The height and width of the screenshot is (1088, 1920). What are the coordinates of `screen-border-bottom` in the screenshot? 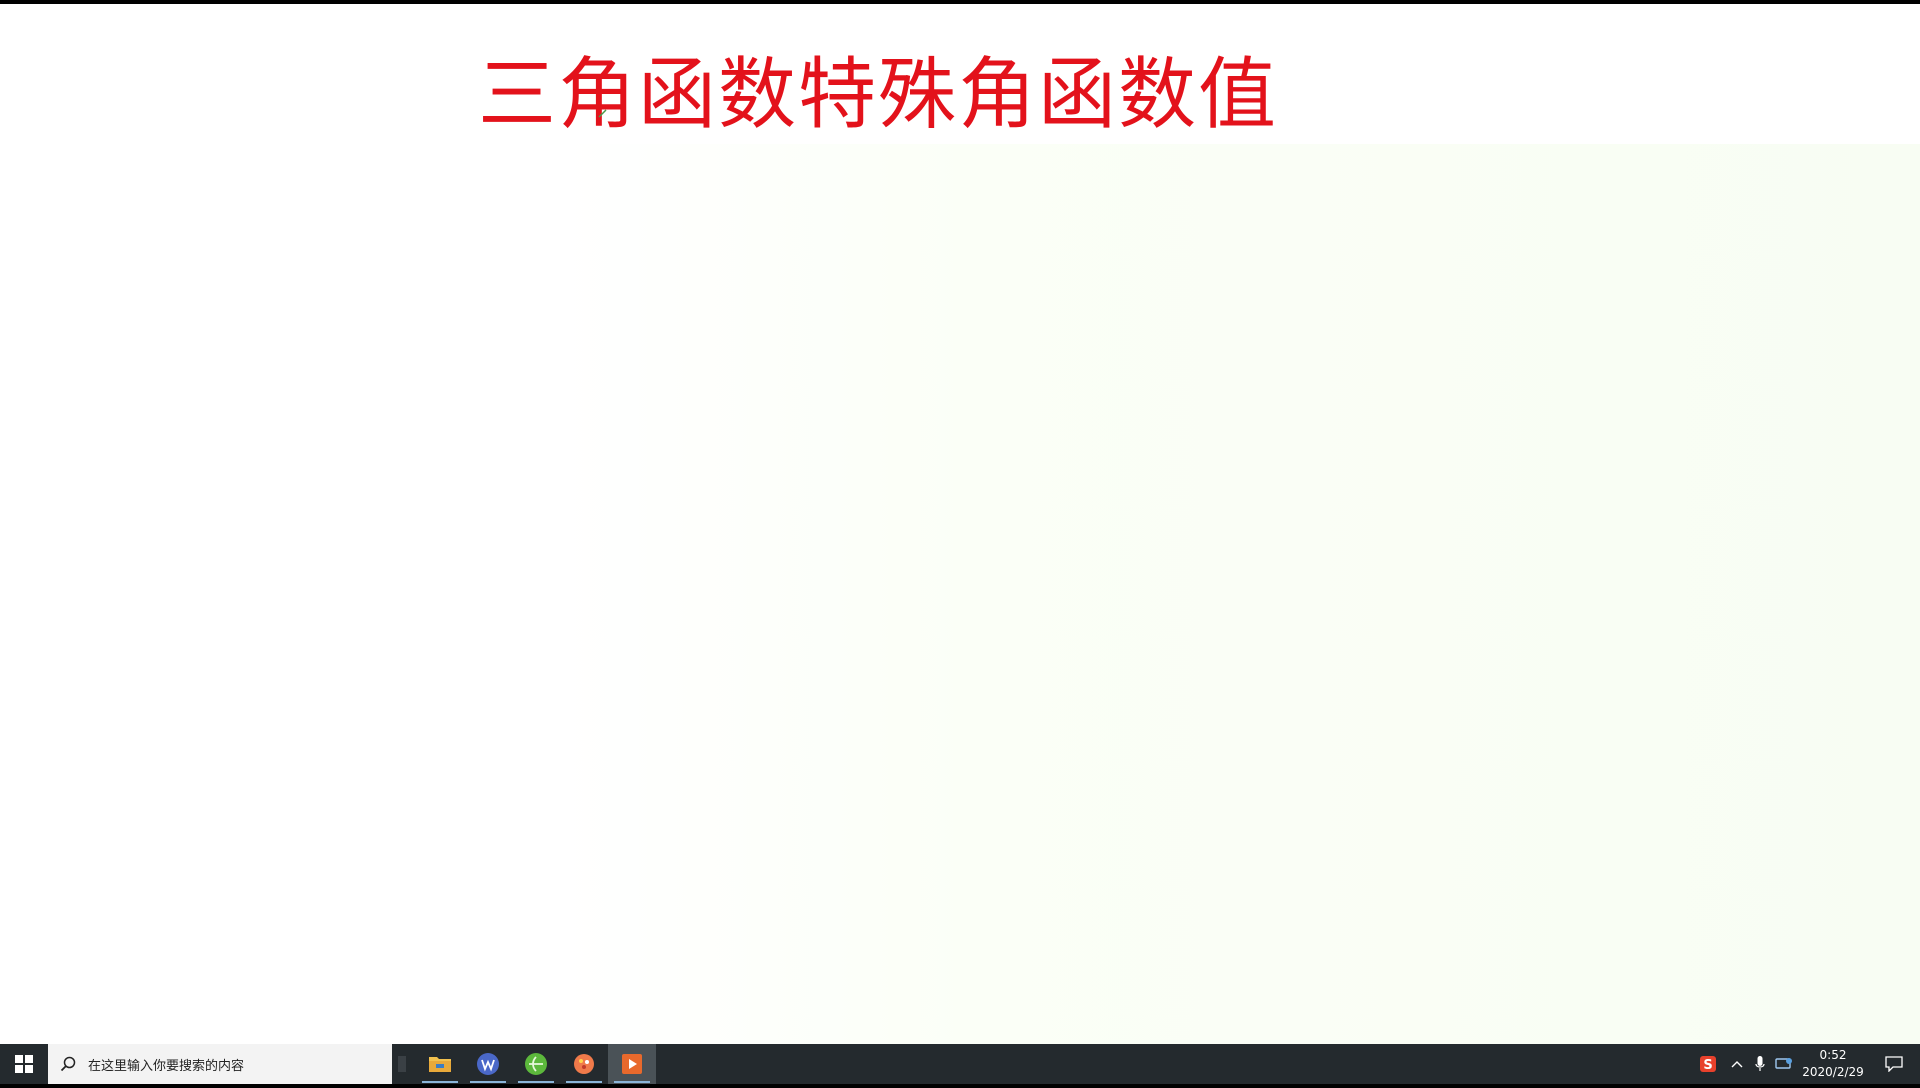 It's located at (960, 1086).